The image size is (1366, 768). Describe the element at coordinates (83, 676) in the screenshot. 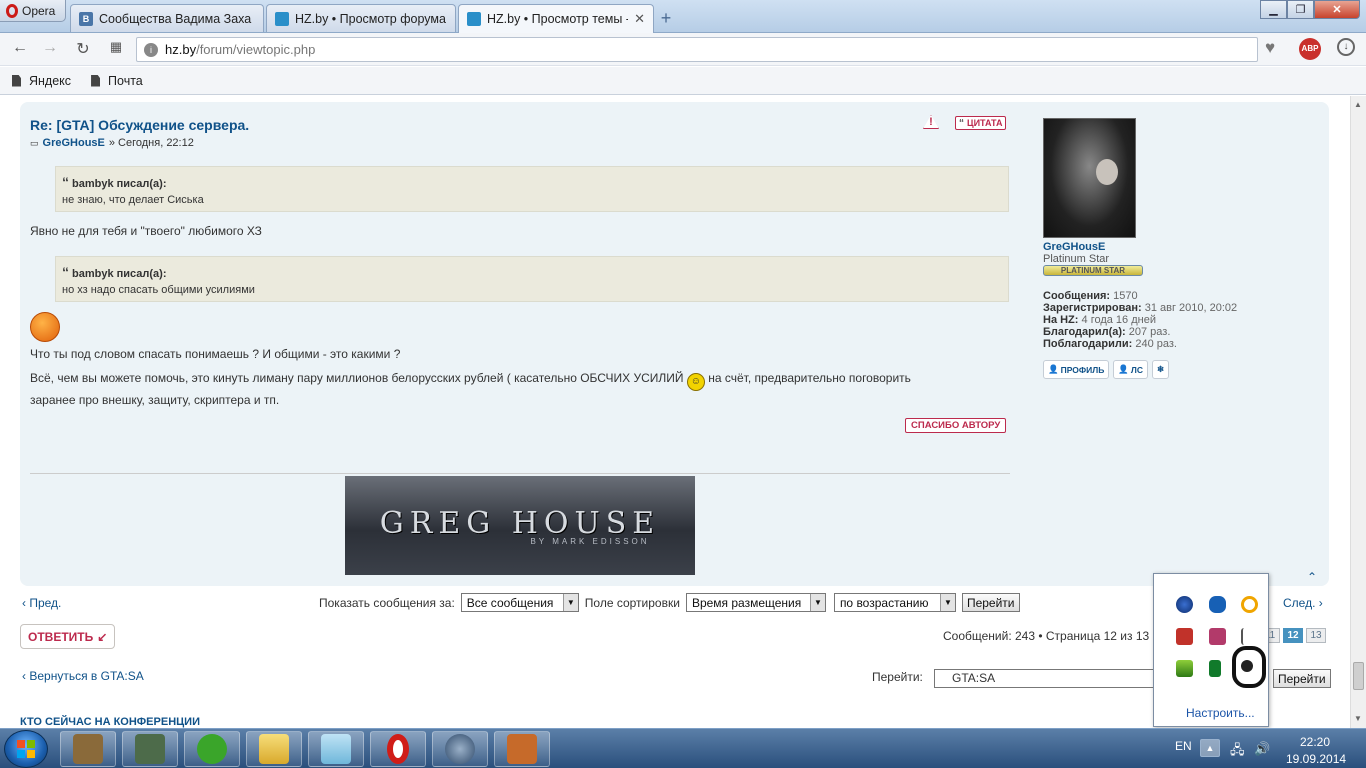

I see `back-to-forum-link: ‹ Вернуться в GTA:SA` at that location.